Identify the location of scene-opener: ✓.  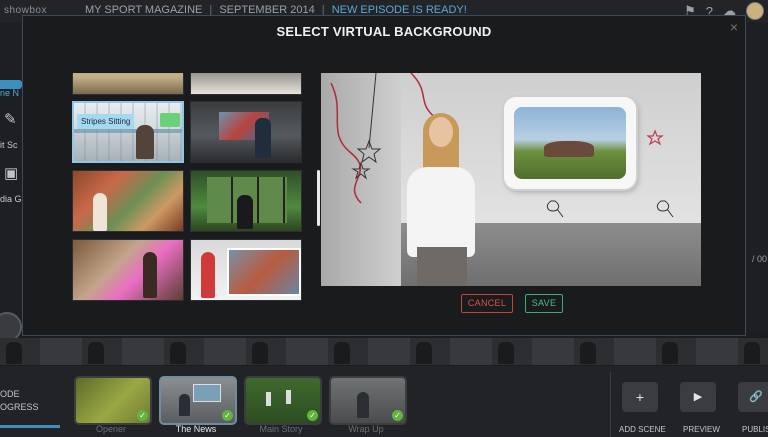
(113, 400).